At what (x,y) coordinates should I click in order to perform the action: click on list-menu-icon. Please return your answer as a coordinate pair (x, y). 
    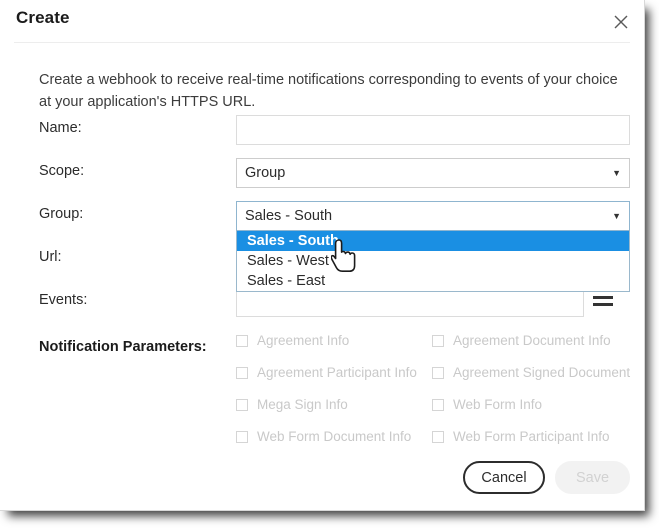
    Looking at the image, I should click on (603, 303).